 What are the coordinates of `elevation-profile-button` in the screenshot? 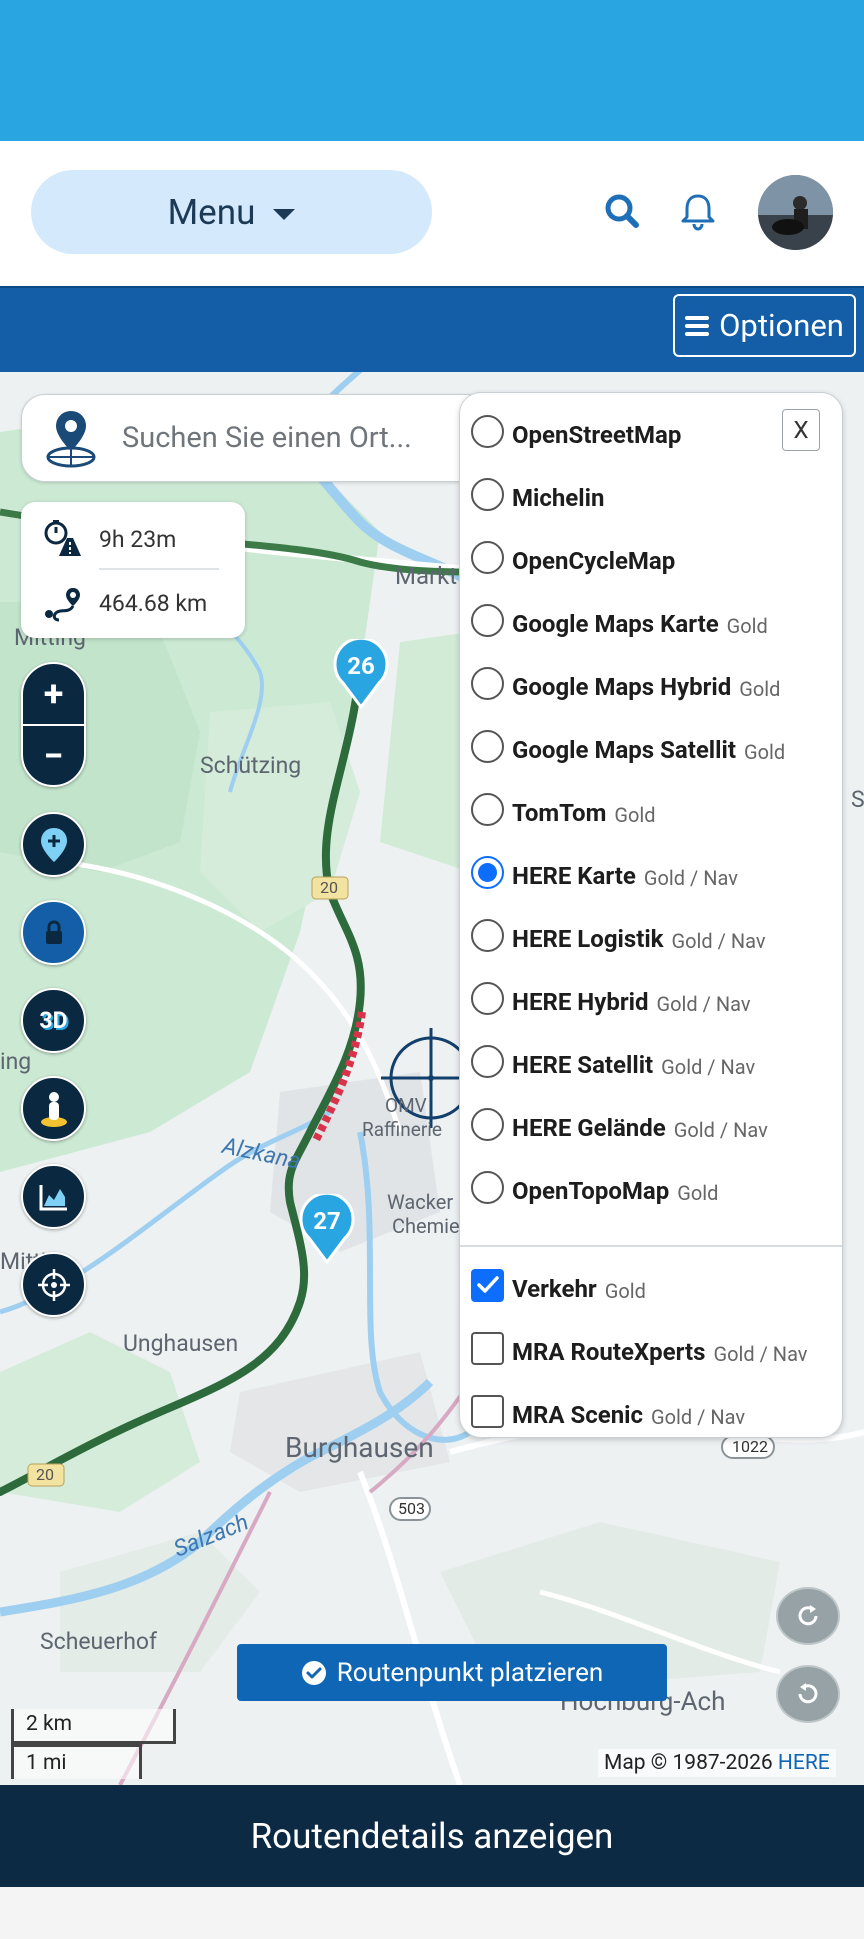 It's located at (53, 1196).